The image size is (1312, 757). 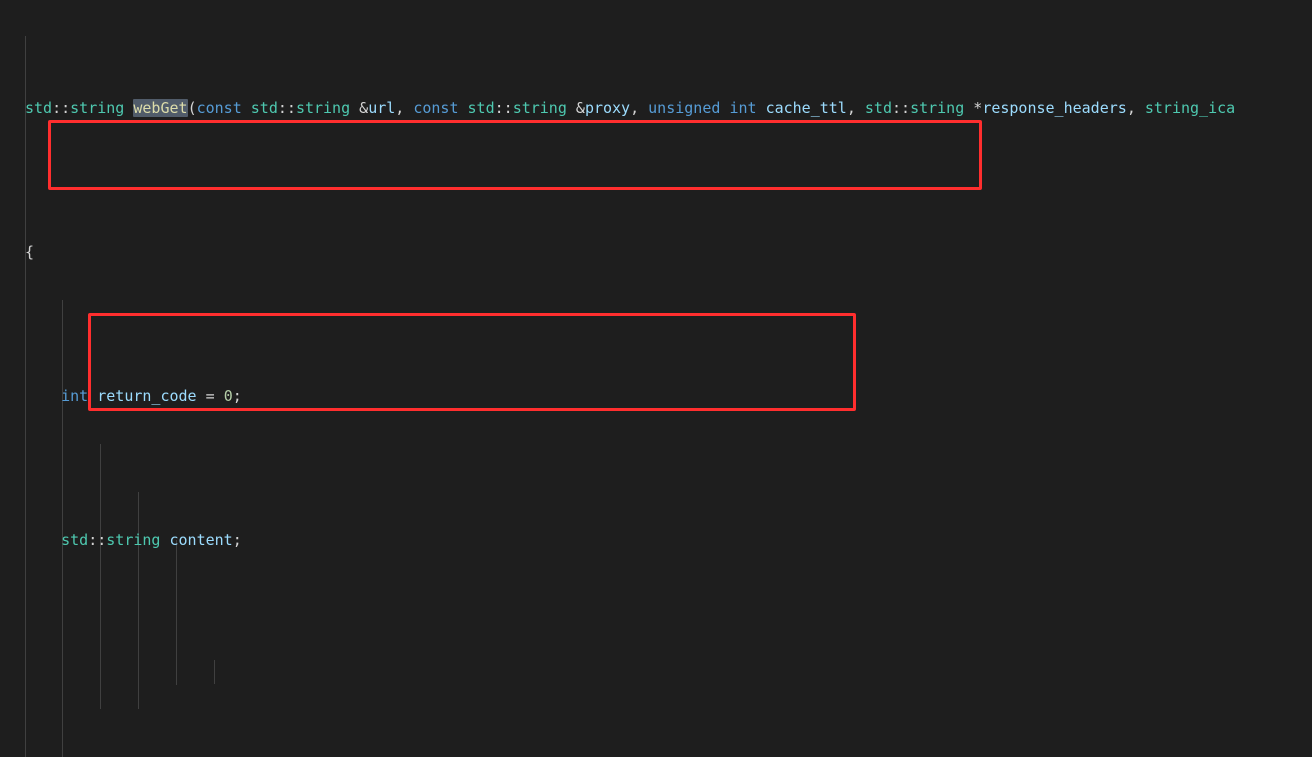 I want to click on code-line-3: int return_code = 0;, so click(x=656, y=396).